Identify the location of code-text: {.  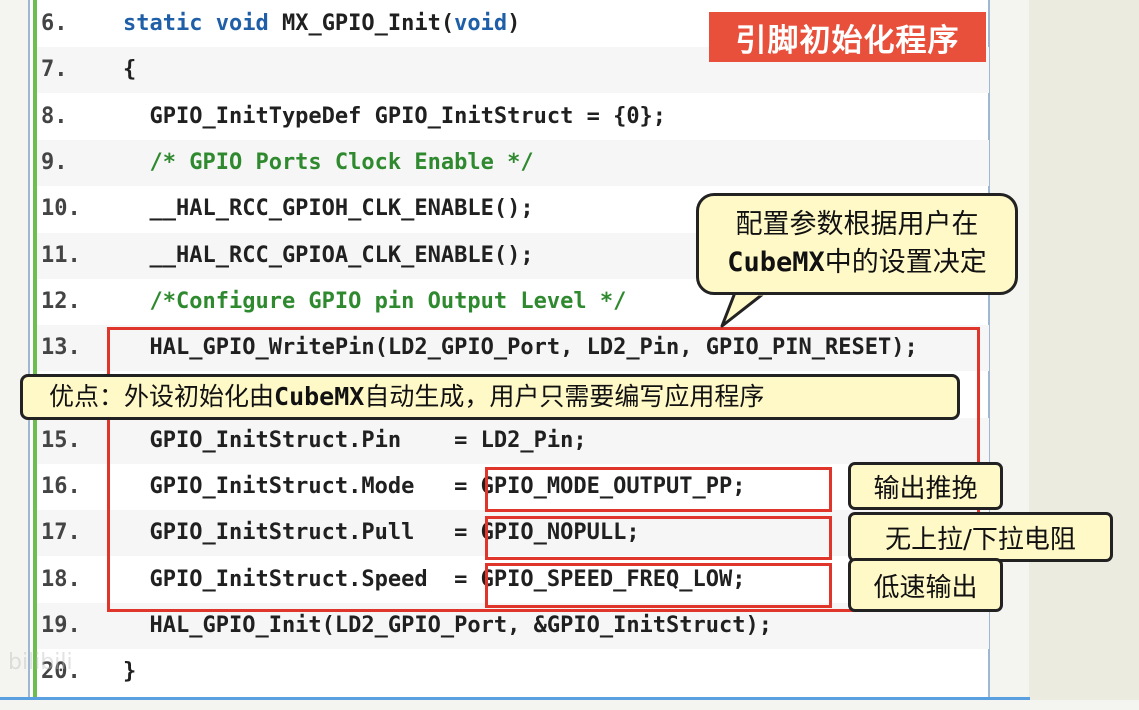
(129, 70).